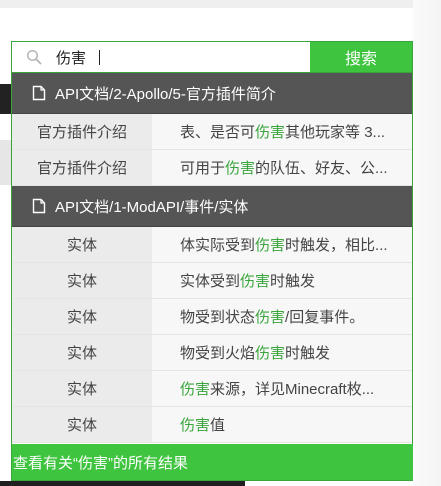 Image resolution: width=441 pixels, height=486 pixels. Describe the element at coordinates (122, 483) in the screenshot. I see `page-bottom-bar` at that location.